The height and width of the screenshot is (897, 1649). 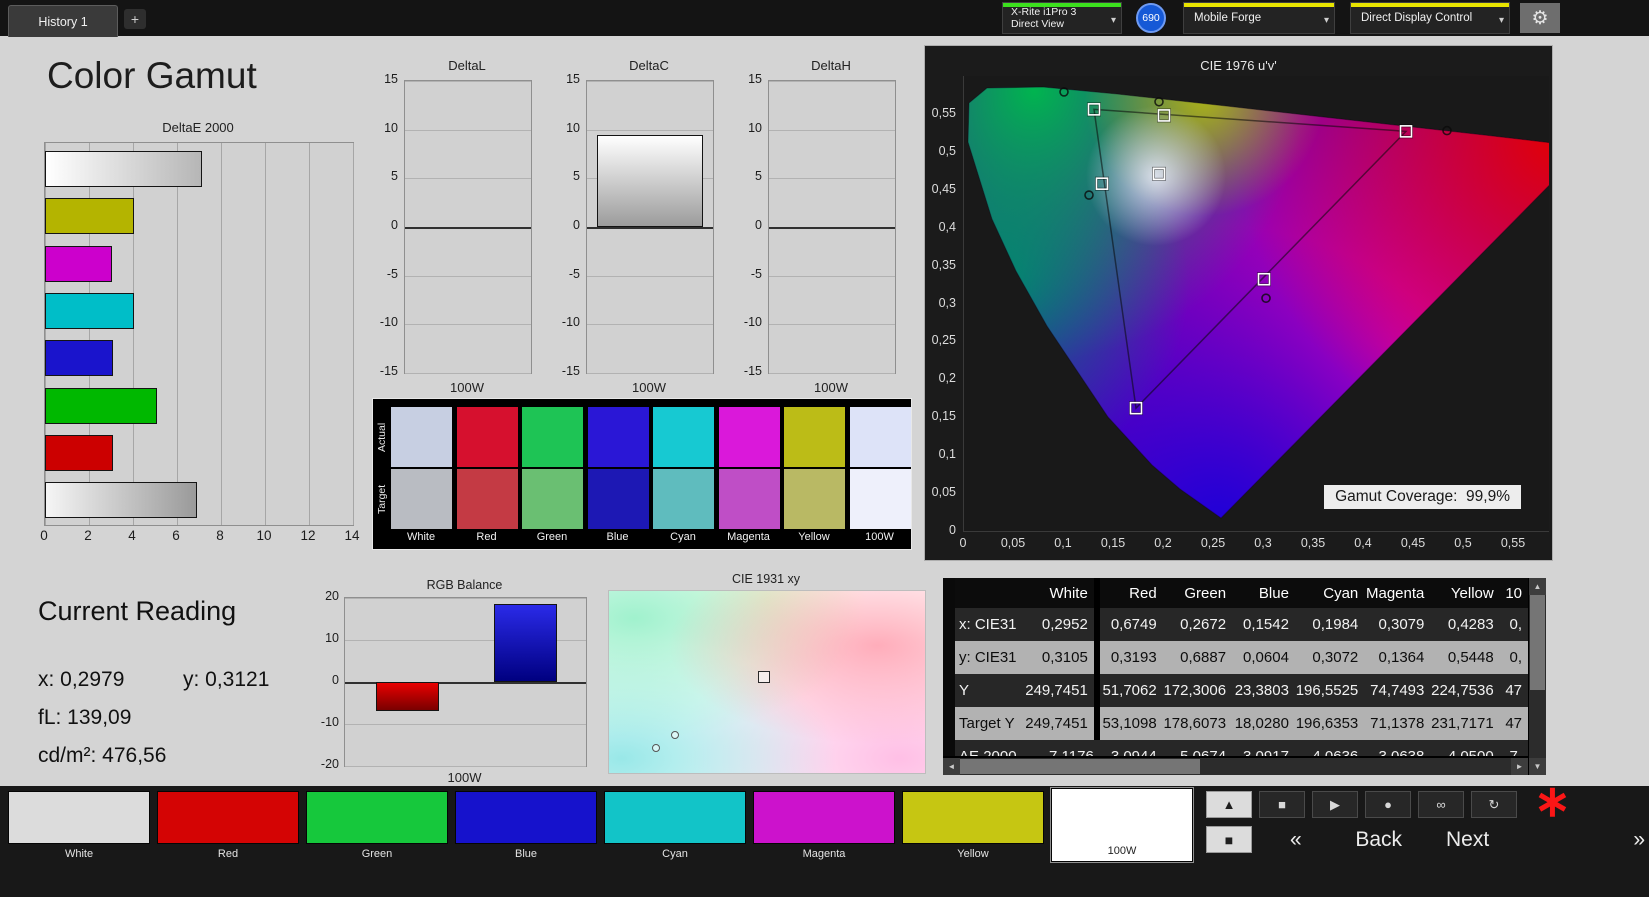 What do you see at coordinates (1282, 804) in the screenshot?
I see `stop-button: ■` at bounding box center [1282, 804].